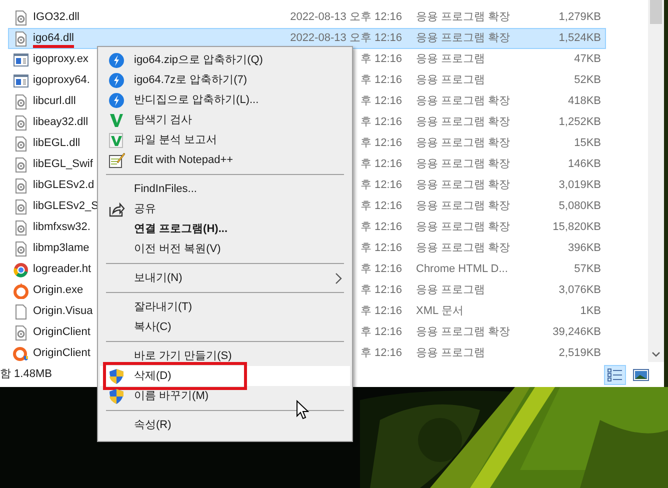 The image size is (668, 488). What do you see at coordinates (21, 312) in the screenshot?
I see `blank-file-icon` at bounding box center [21, 312].